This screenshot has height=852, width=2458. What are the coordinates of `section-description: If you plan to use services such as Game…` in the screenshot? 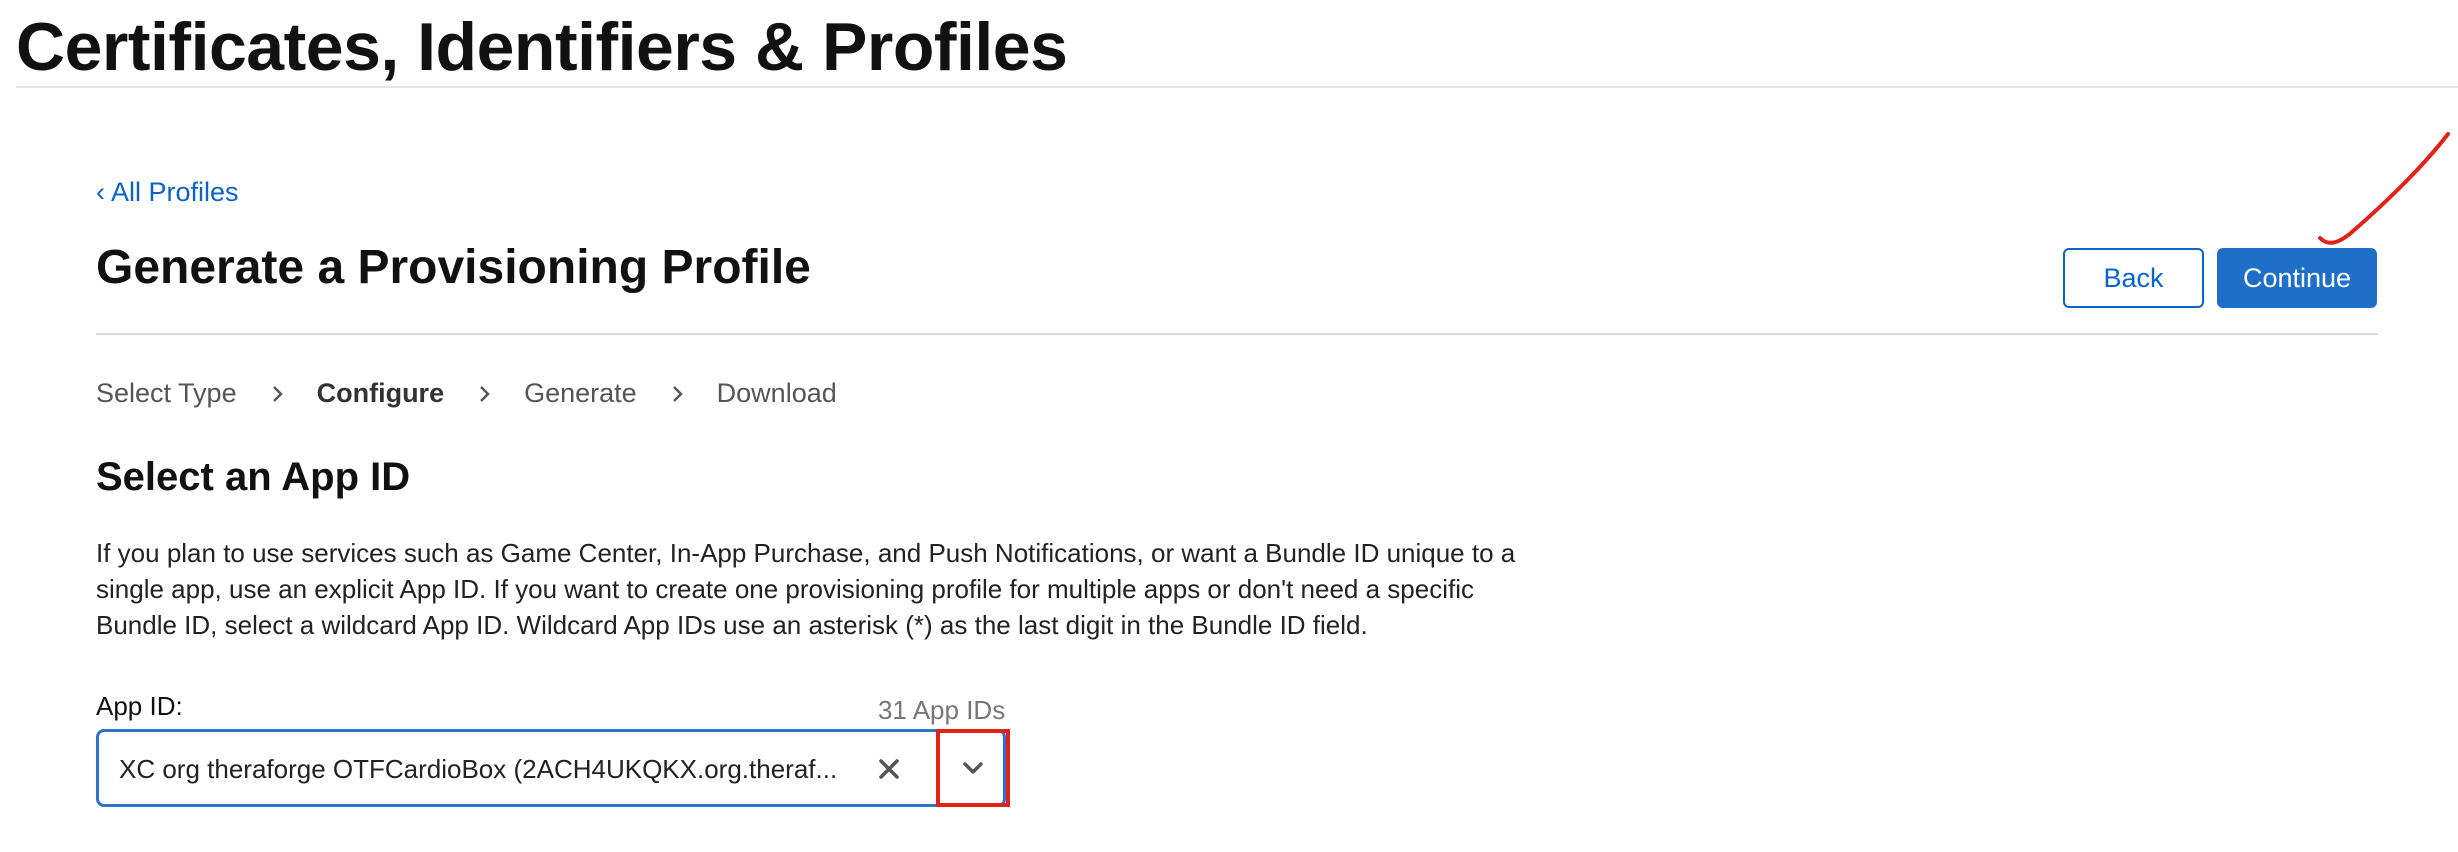 It's located at (806, 589).